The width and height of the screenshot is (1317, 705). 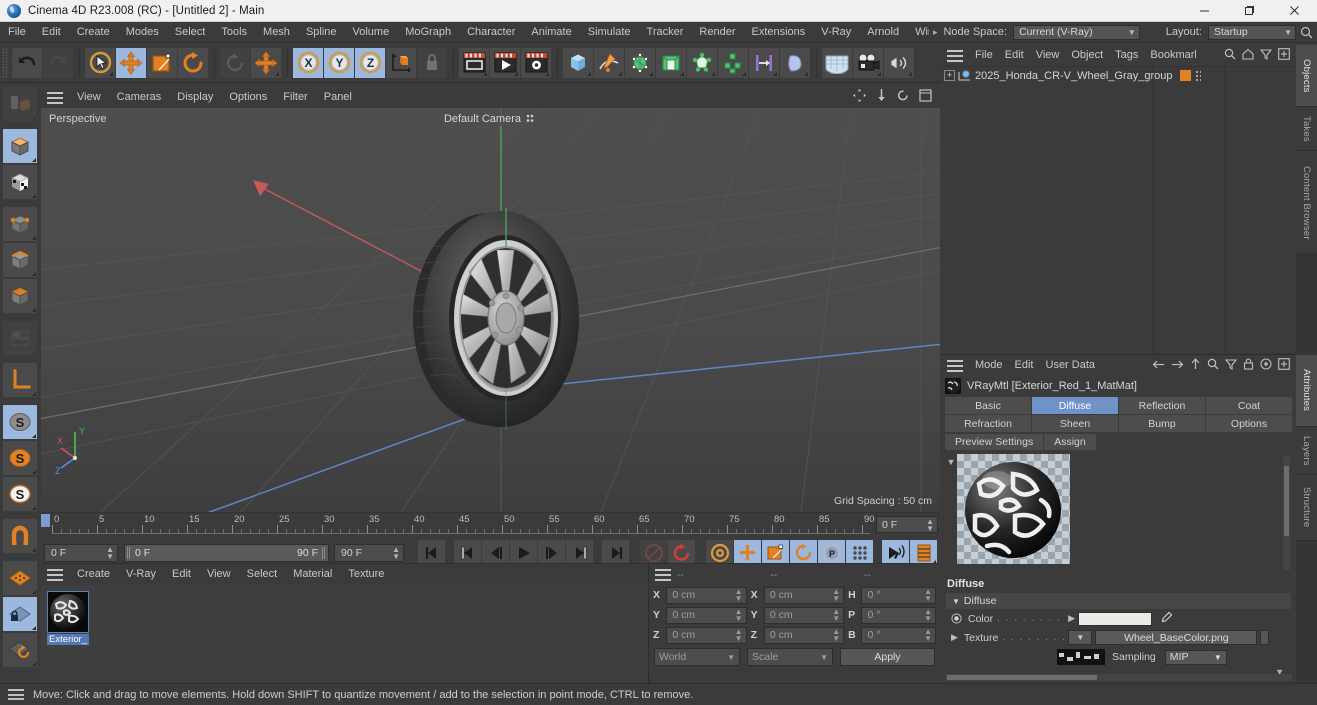 What do you see at coordinates (551, 552) in the screenshot?
I see `next-frame-button` at bounding box center [551, 552].